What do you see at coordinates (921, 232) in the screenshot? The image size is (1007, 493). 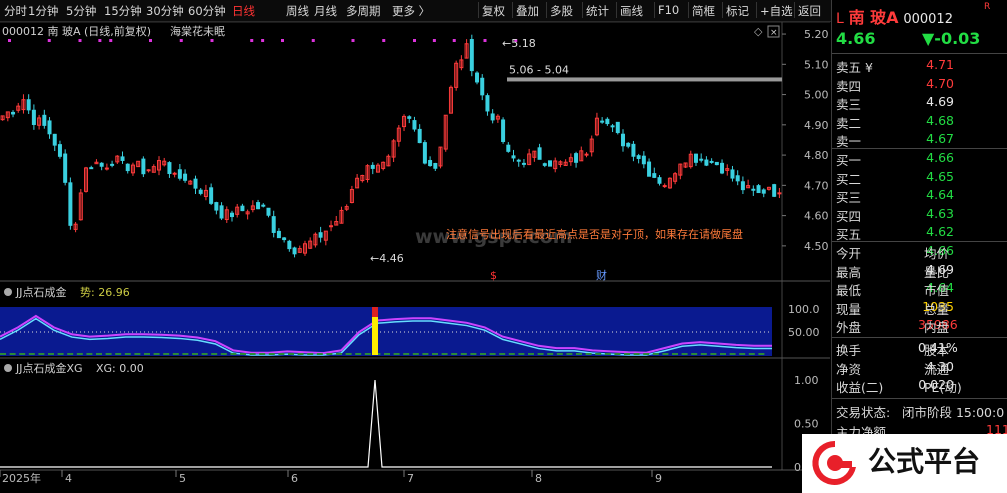 I see `quote-row: 买五 4.62` at bounding box center [921, 232].